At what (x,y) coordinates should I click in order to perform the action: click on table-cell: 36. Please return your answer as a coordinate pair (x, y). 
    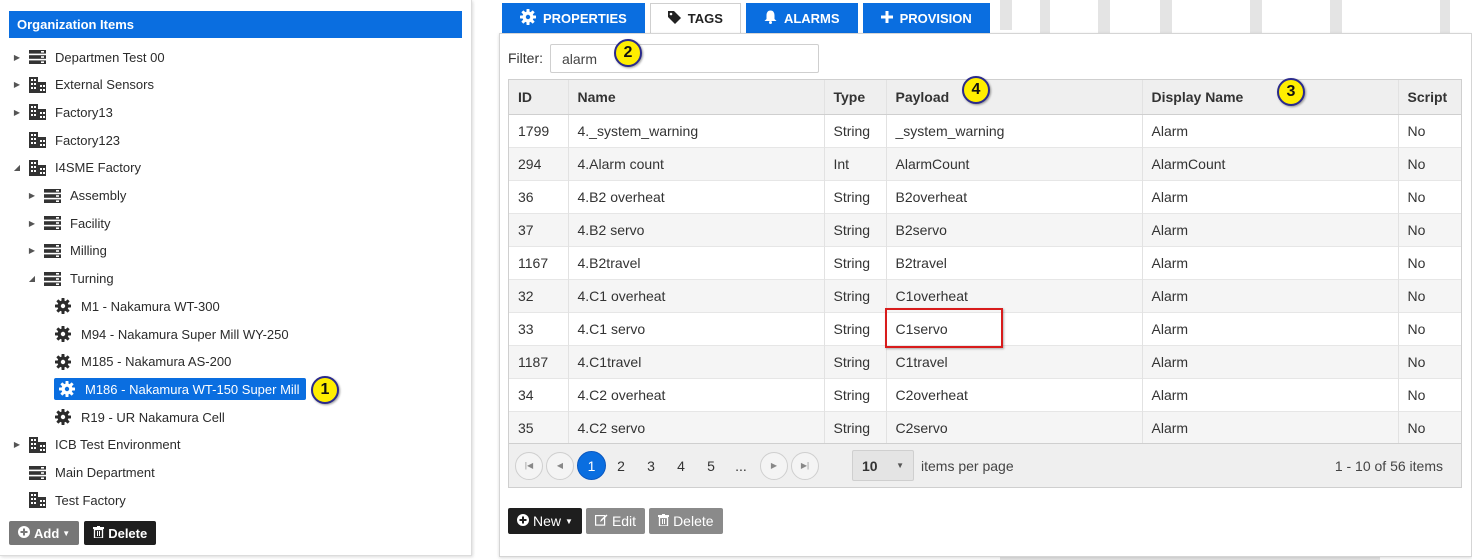
    Looking at the image, I should click on (538, 196).